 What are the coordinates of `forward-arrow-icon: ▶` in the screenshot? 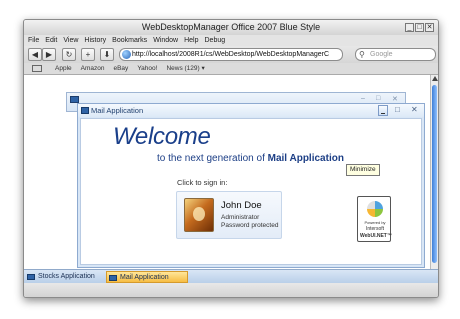 It's located at (49, 54).